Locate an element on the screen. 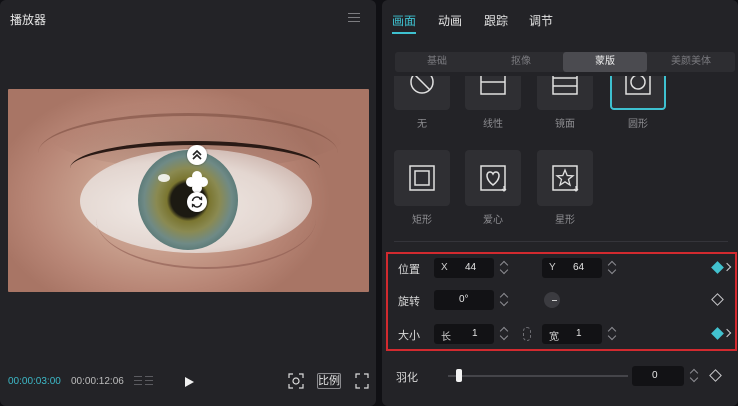 The width and height of the screenshot is (738, 406). sub-tabs: 基础 抠像 蒙版 美颜美体 is located at coordinates (565, 62).